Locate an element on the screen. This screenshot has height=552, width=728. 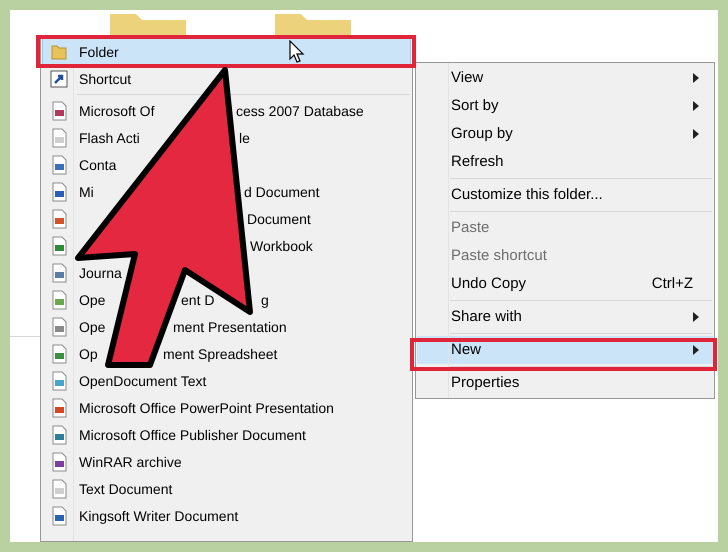
menu-item: Microsoft Office PowerPoint Presentation is located at coordinates (206, 407).